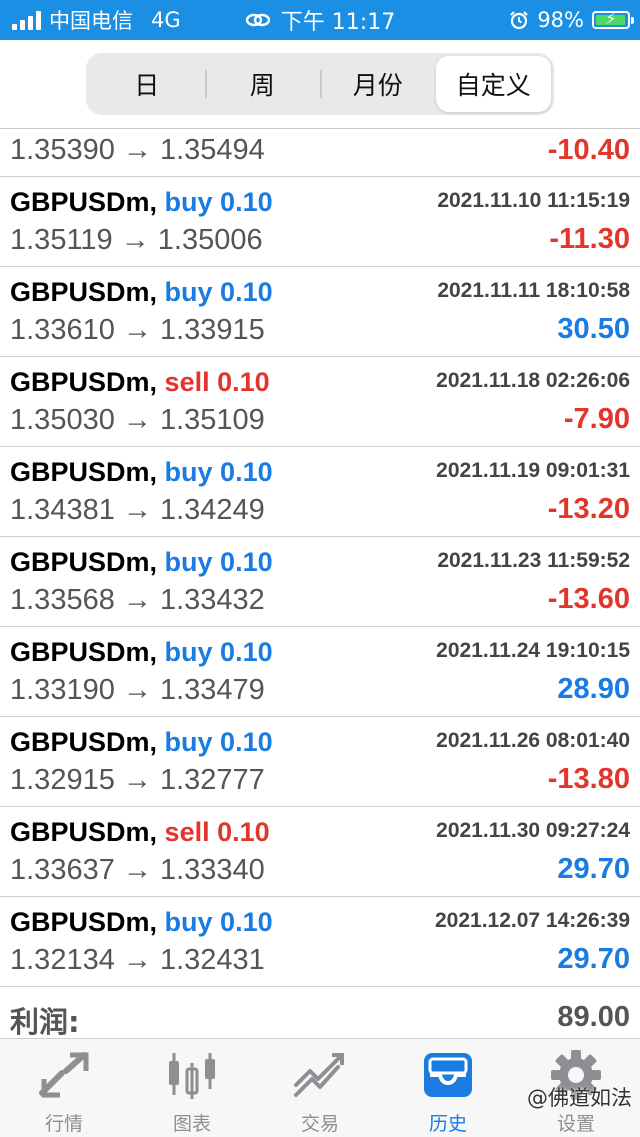 Image resolution: width=640 pixels, height=1137 pixels. I want to click on trade-time: 2021.11.23 11:59:52, so click(533, 560).